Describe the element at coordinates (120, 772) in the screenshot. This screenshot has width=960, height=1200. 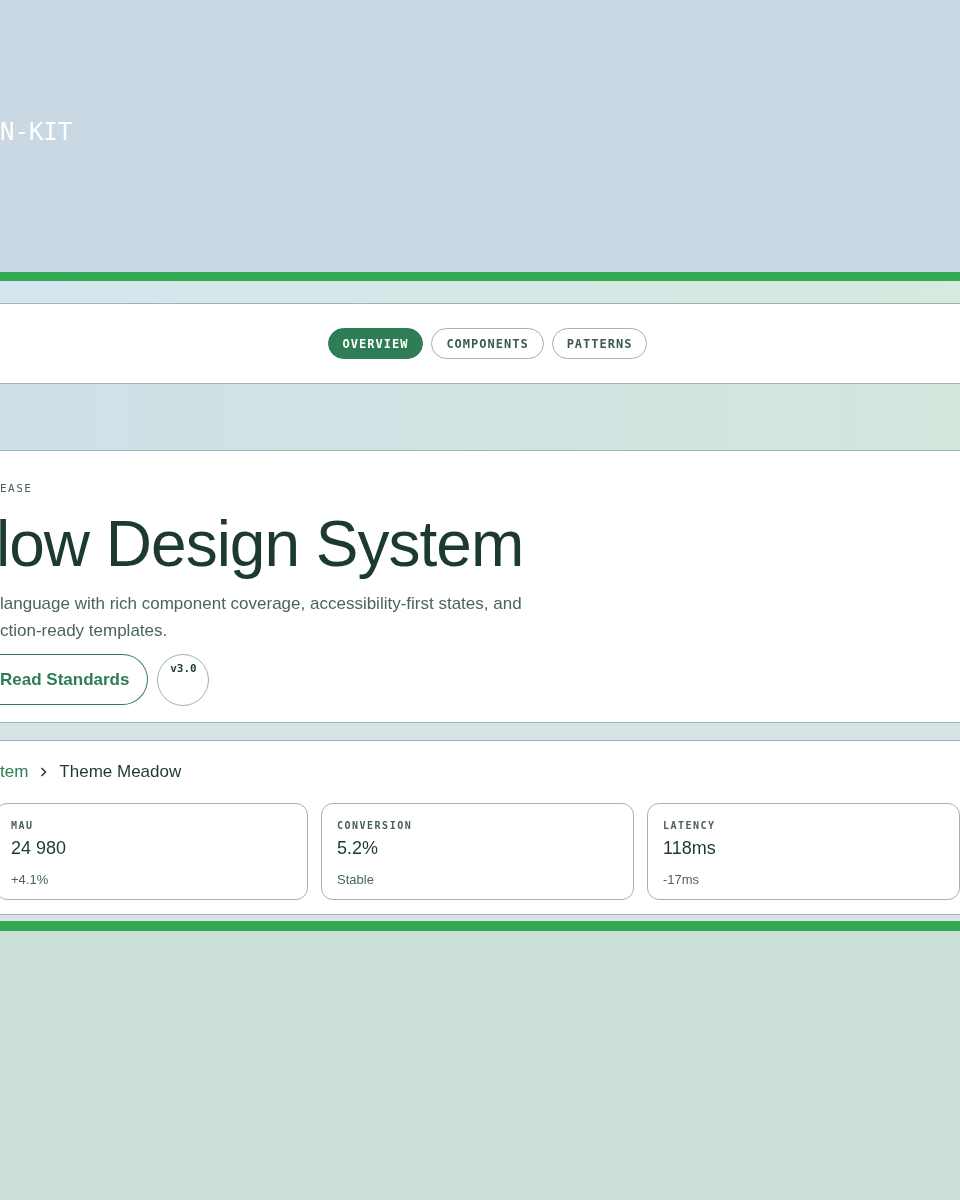
I see `breadcrumb-current: Theme Meadow` at that location.